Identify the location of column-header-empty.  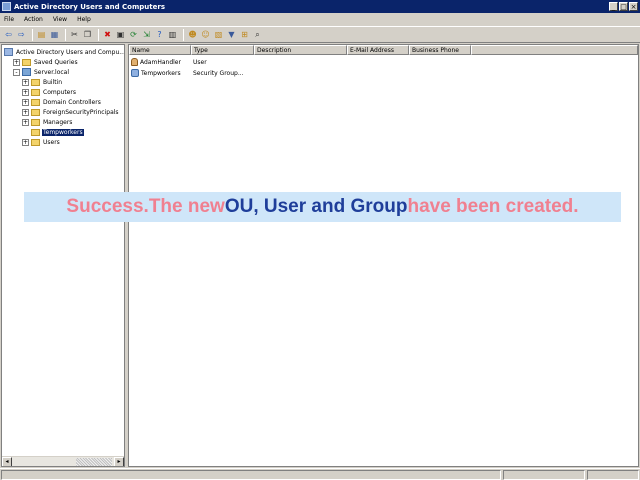
(554, 50).